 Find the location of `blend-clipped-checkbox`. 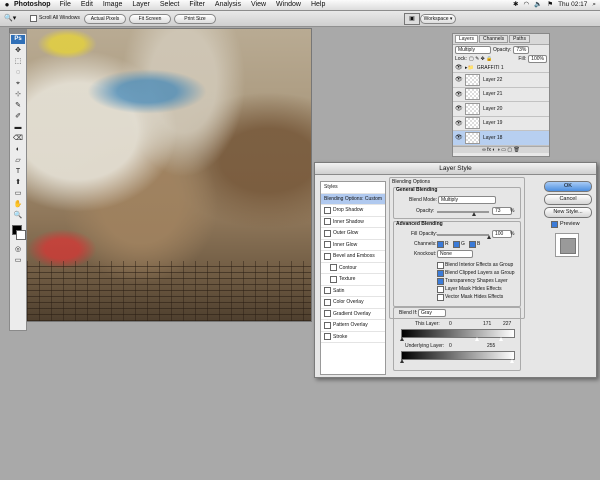

blend-clipped-checkbox is located at coordinates (440, 273).